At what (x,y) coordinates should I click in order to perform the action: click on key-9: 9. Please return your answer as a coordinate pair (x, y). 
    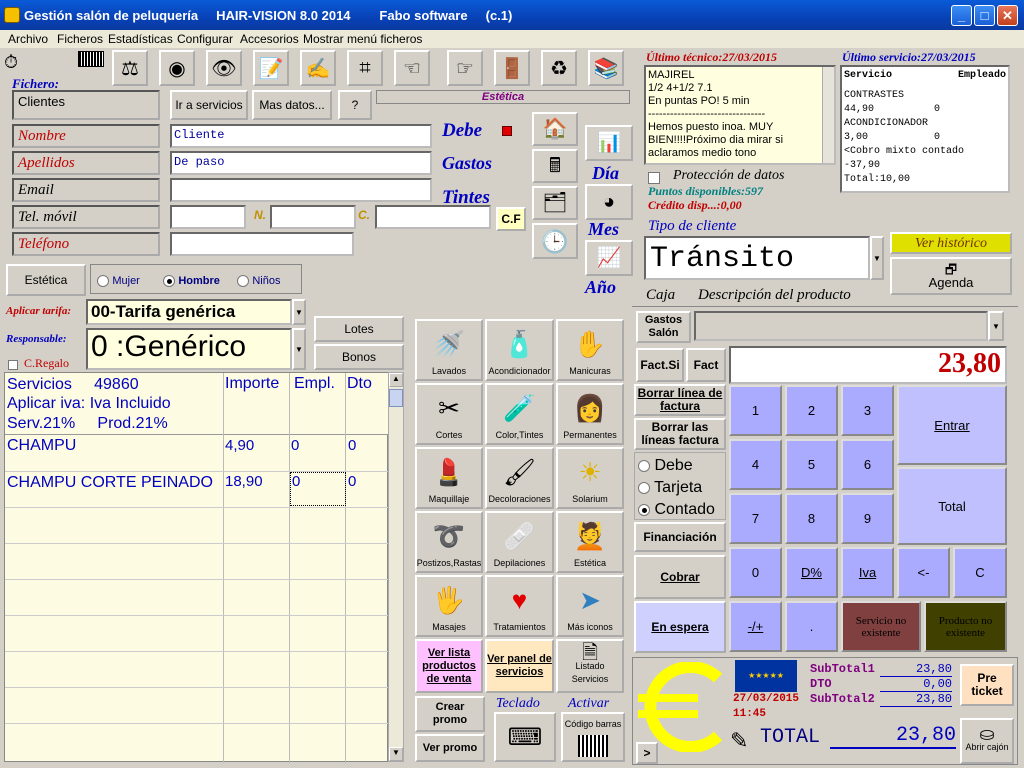
    Looking at the image, I should click on (867, 518).